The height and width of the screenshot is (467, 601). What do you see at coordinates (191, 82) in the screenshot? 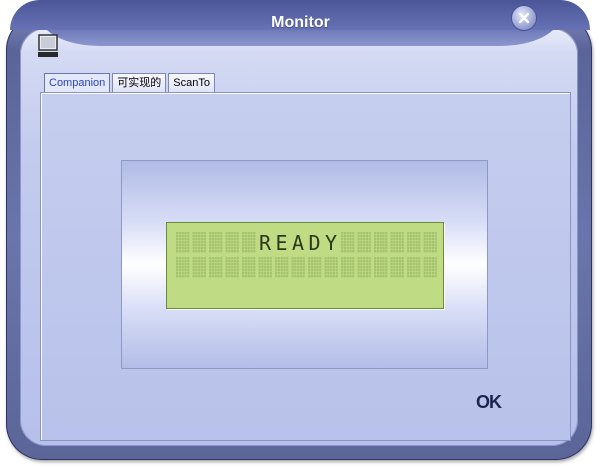
I see `tab-scanto: ScanTo` at bounding box center [191, 82].